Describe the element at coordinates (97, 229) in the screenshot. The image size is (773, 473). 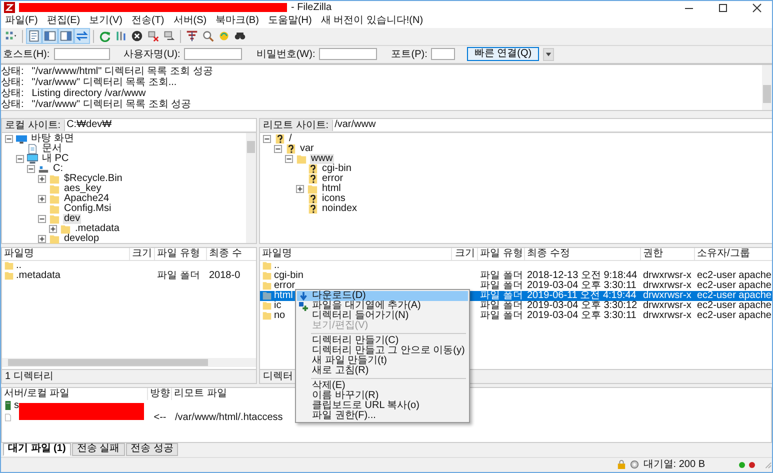
I see `tree-item: .metadata` at that location.